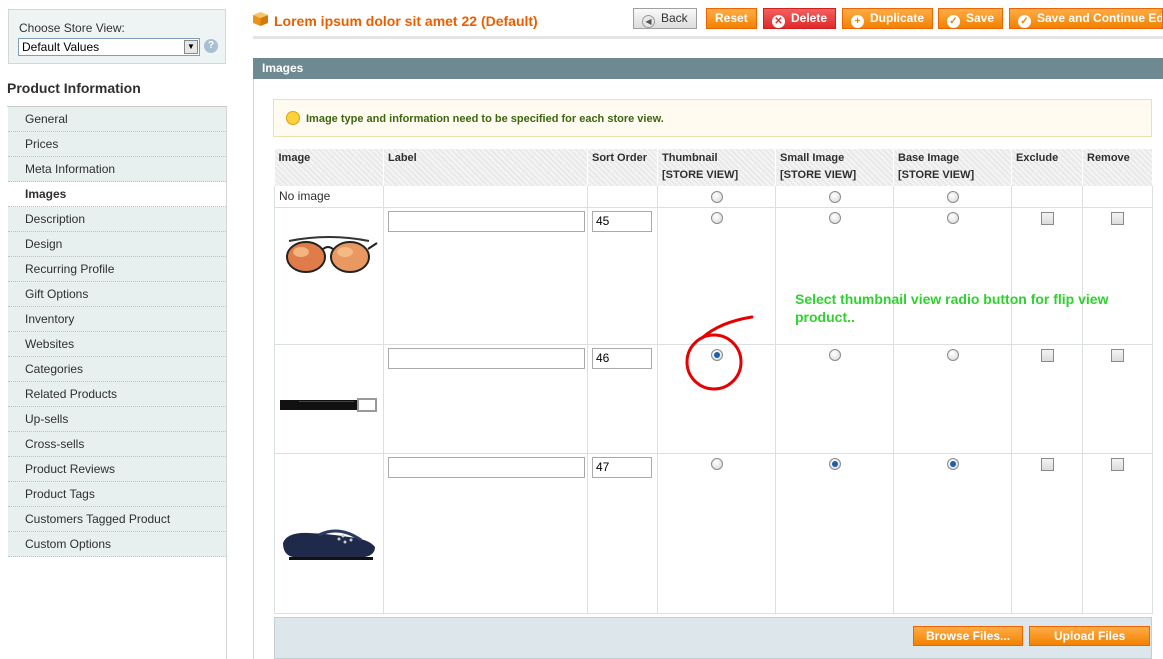 This screenshot has width=1163, height=659. I want to click on table-row: 46, so click(713, 399).